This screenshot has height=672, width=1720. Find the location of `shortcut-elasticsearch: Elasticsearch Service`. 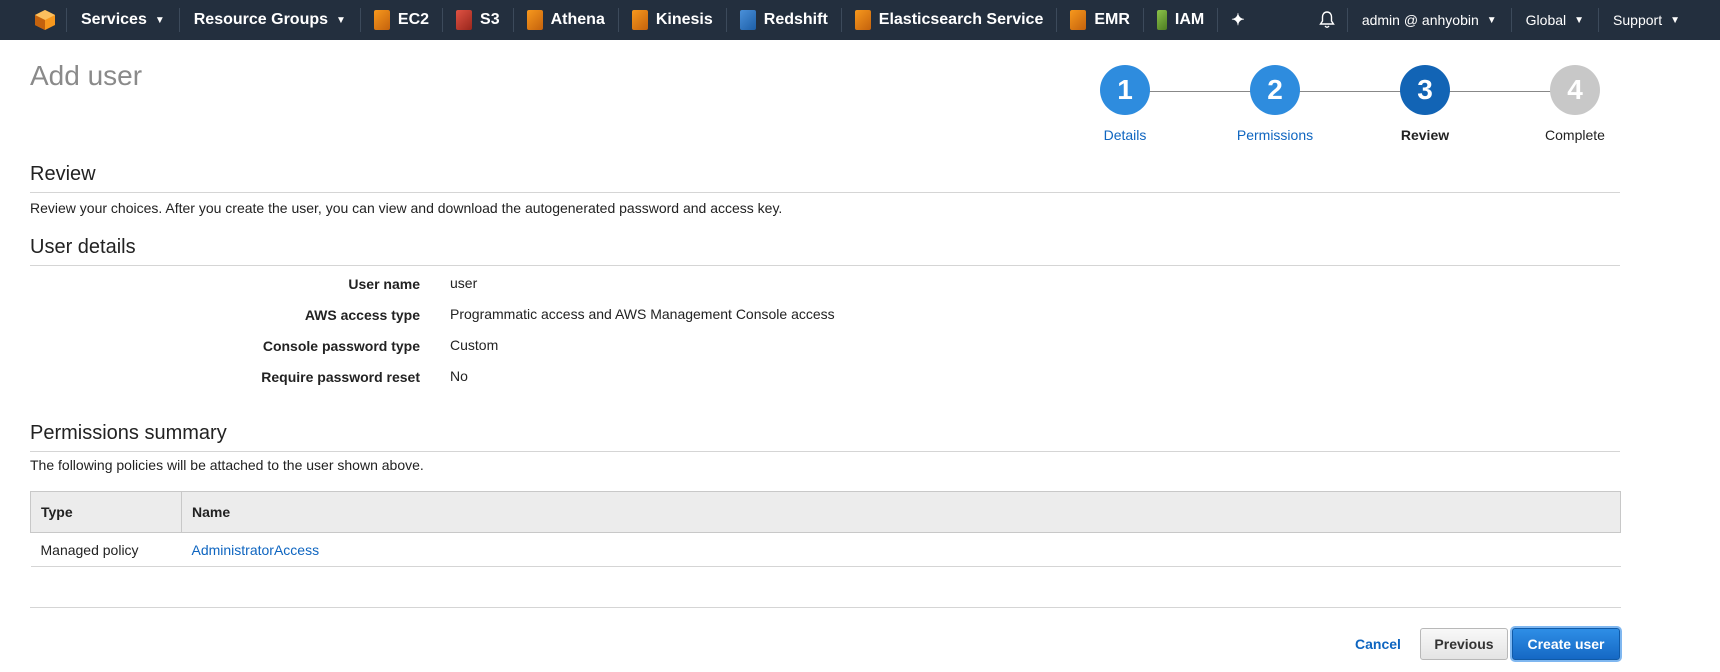

shortcut-elasticsearch: Elasticsearch Service is located at coordinates (949, 20).